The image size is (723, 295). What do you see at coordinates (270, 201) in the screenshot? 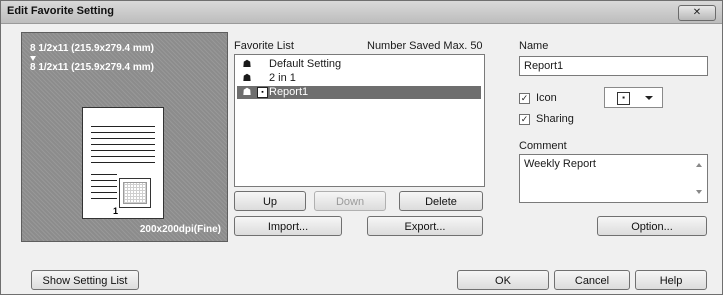
I see `up-button: Up` at bounding box center [270, 201].